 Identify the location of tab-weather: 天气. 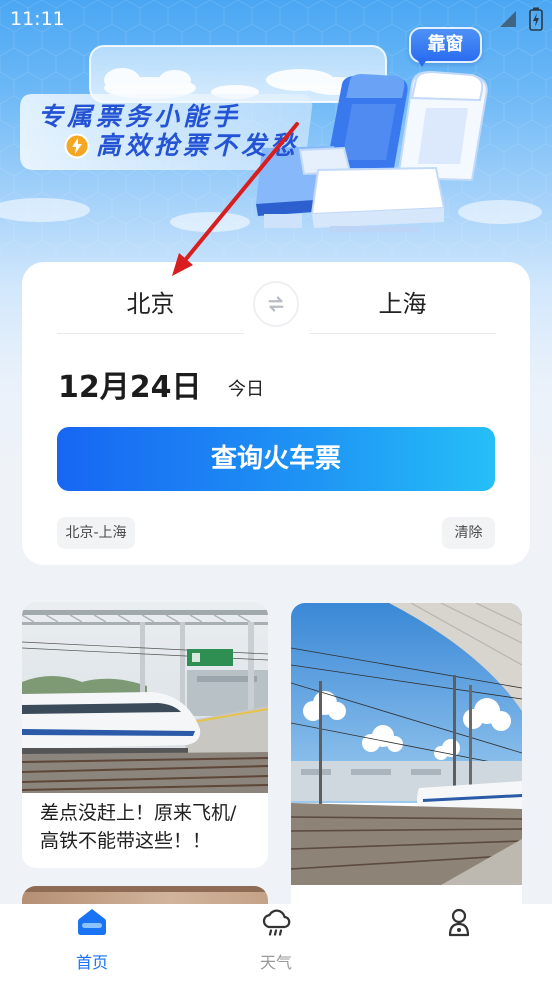
(276, 942).